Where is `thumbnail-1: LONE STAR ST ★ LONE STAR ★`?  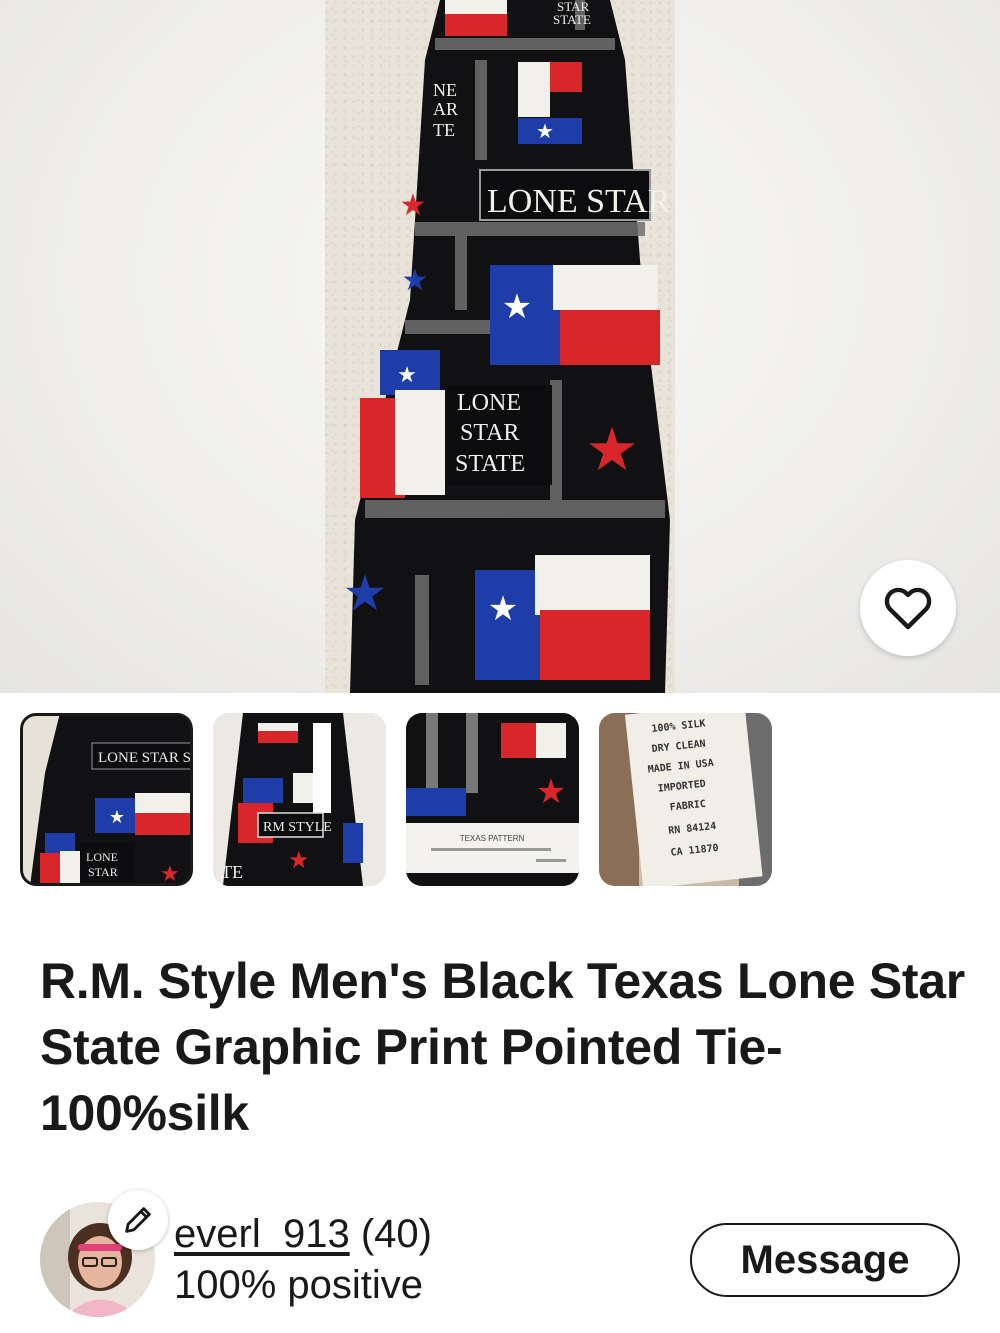 thumbnail-1: LONE STAR ST ★ LONE STAR ★ is located at coordinates (106, 799).